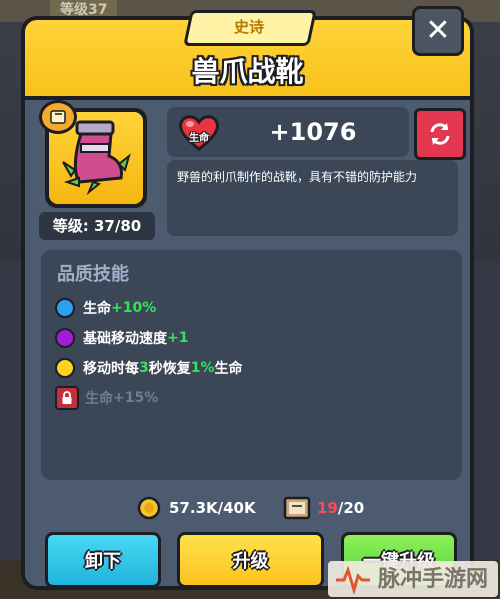 This screenshot has height=599, width=500. I want to click on watermark-text: 脉冲手游网, so click(433, 579).